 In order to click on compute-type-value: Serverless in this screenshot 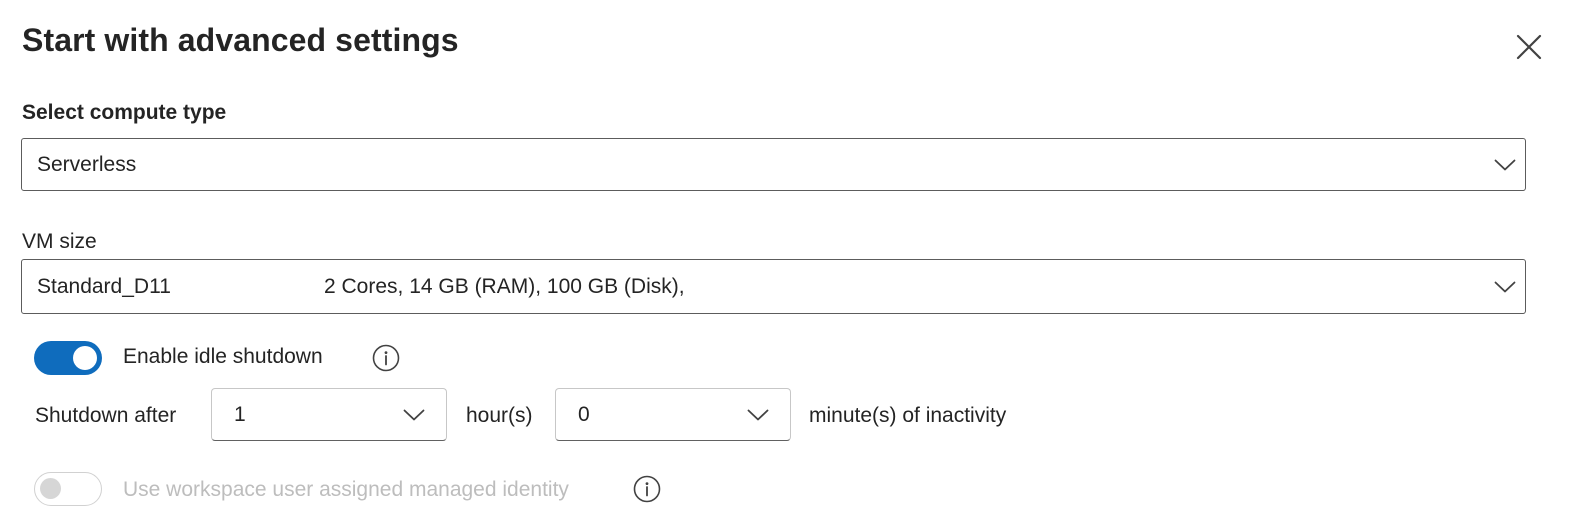, I will do `click(87, 164)`.